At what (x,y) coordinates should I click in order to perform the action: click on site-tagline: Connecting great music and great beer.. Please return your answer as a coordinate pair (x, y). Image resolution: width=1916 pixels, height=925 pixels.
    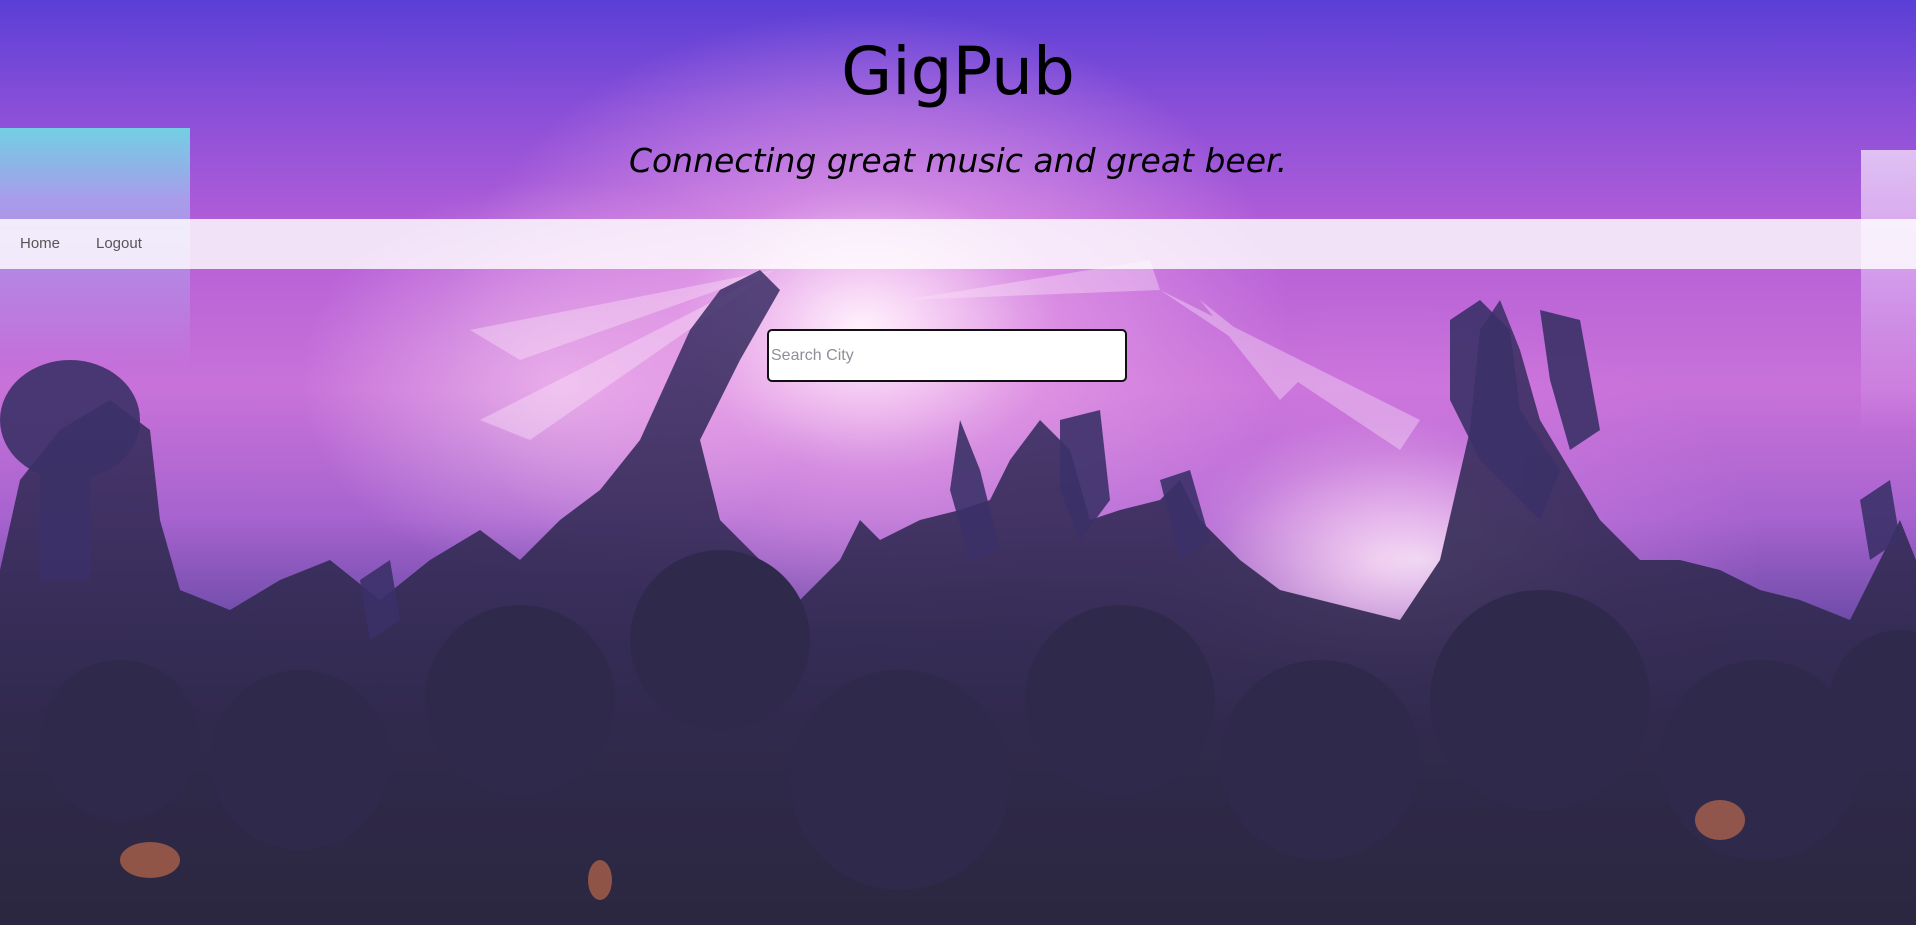
    Looking at the image, I should click on (958, 160).